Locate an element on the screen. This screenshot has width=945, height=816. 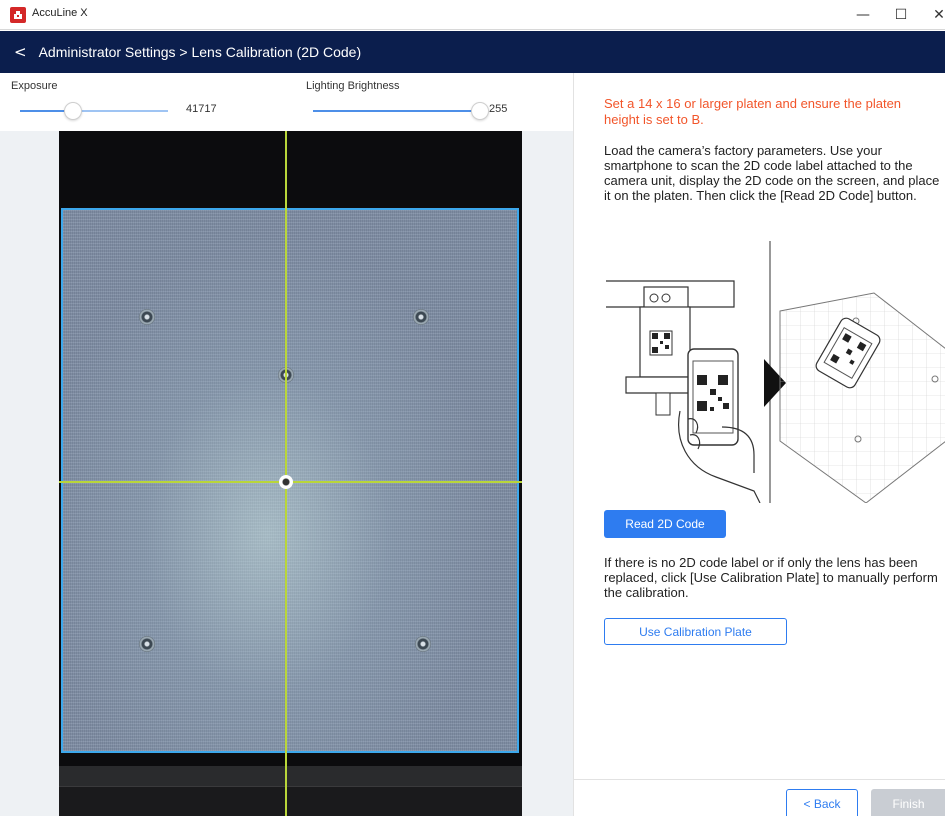
exposure-slider is located at coordinates (94, 111).